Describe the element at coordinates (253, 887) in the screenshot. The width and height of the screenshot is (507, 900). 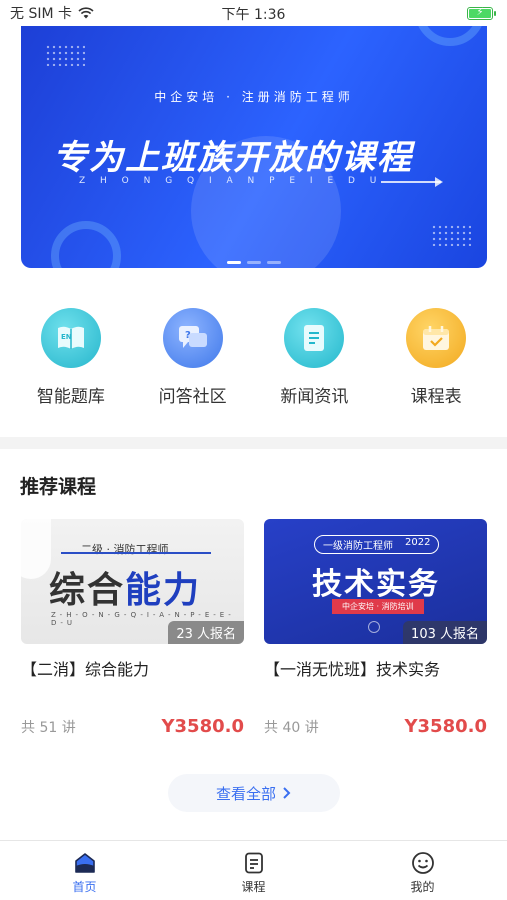
I see `tab-label: 课程` at that location.